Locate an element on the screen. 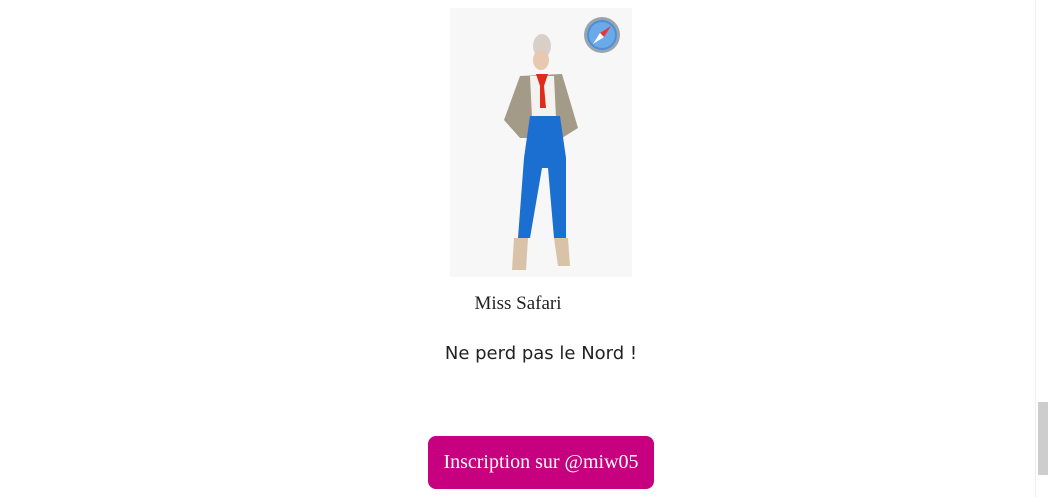 Image resolution: width=1050 pixels, height=497 pixels. model-head is located at coordinates (541, 60).